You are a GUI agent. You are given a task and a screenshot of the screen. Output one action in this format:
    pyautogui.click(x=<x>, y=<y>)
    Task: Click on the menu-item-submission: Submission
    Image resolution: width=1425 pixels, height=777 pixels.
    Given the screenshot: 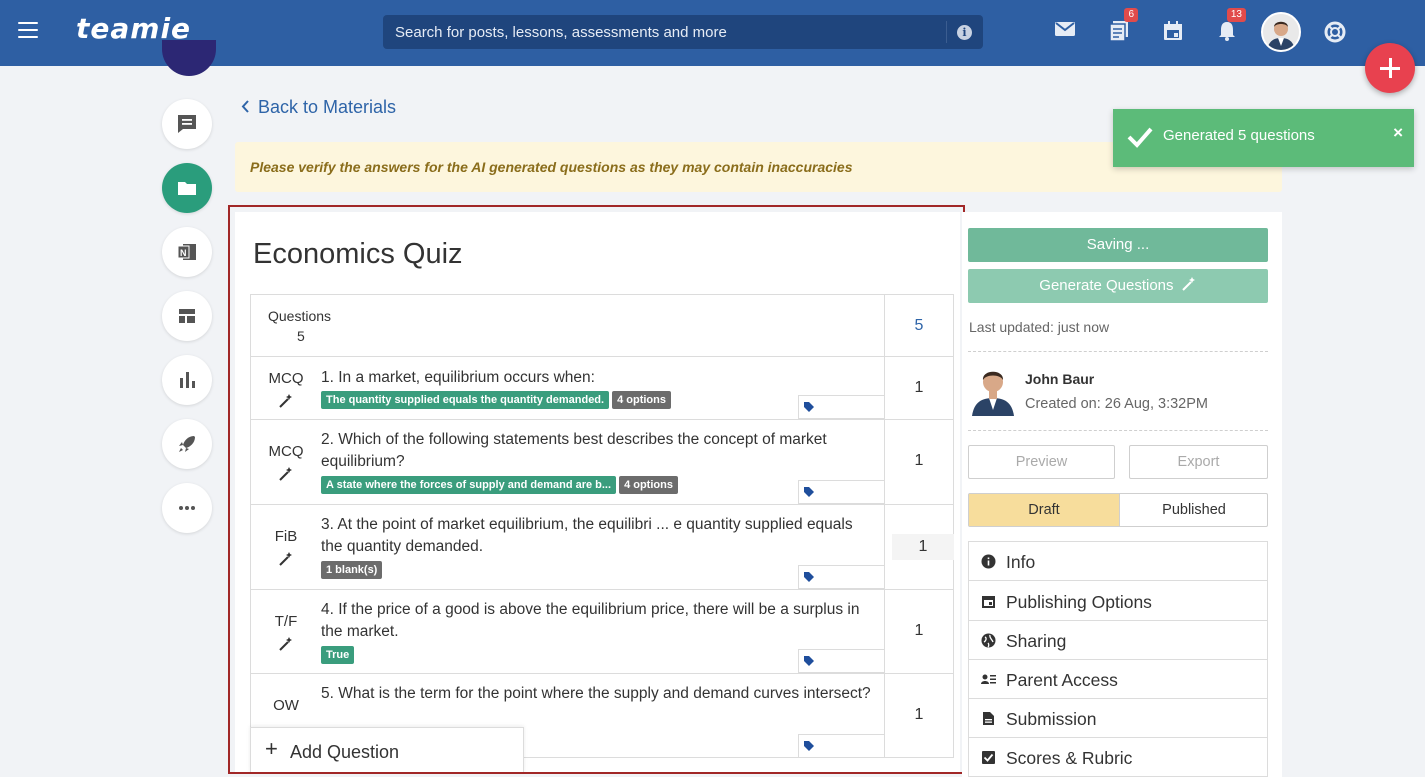 What is the action you would take?
    pyautogui.click(x=1118, y=718)
    